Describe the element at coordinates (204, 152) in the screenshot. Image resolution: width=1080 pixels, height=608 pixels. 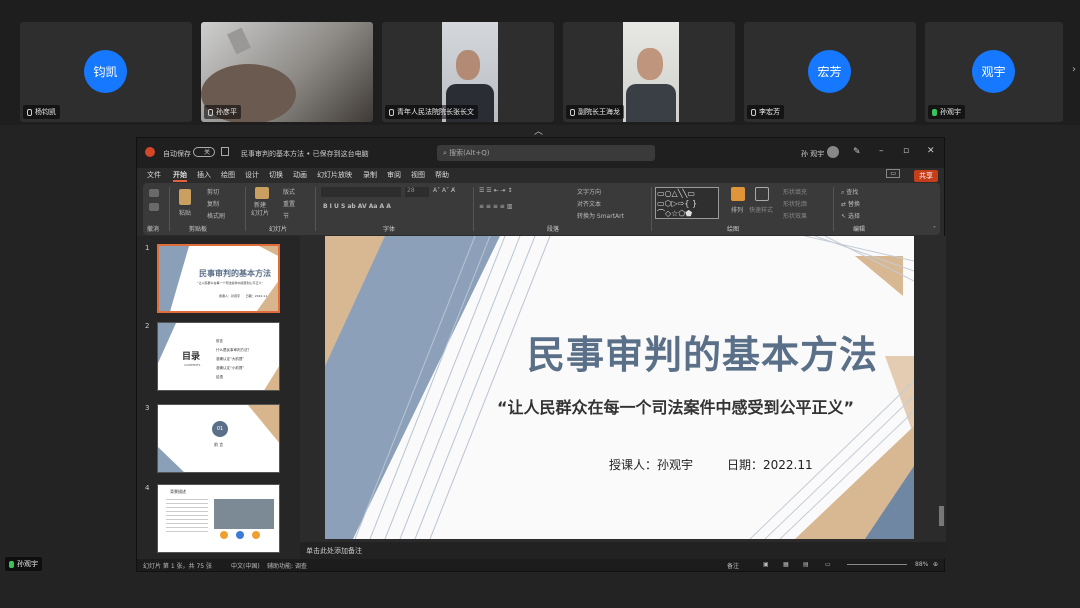
I see `autosave-toggle: 关` at that location.